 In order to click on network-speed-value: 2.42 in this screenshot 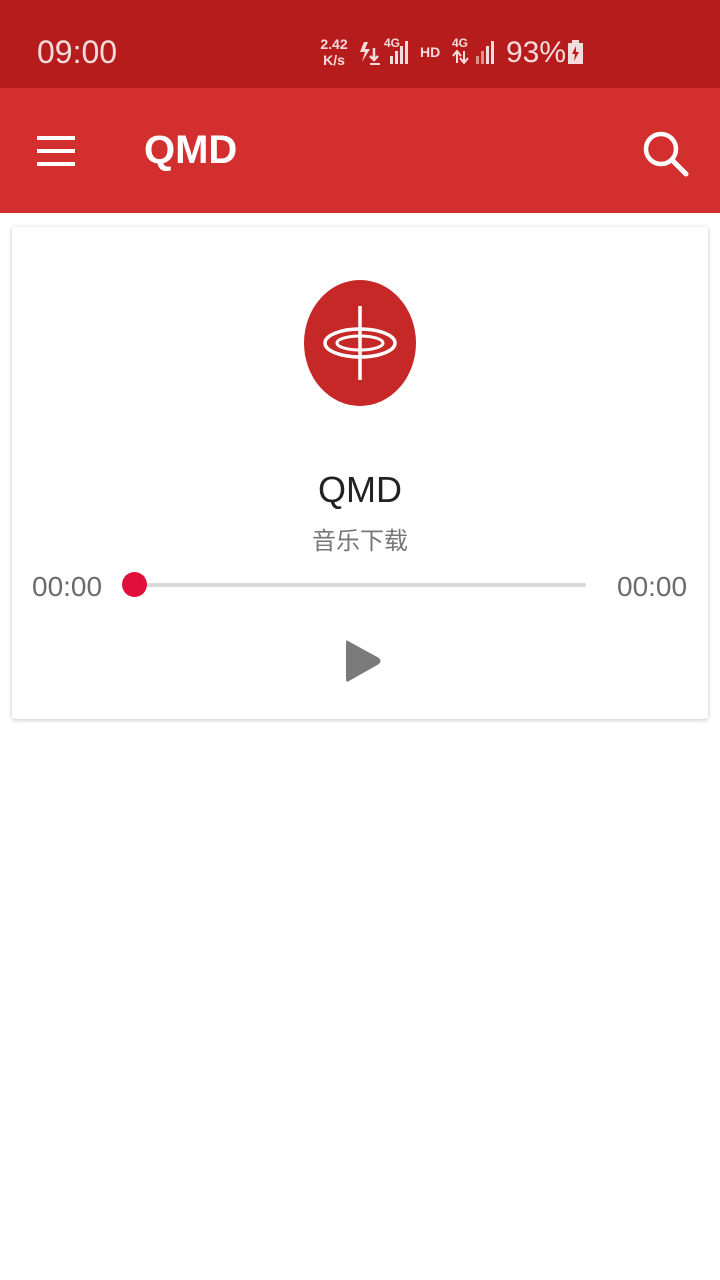, I will do `click(334, 44)`.